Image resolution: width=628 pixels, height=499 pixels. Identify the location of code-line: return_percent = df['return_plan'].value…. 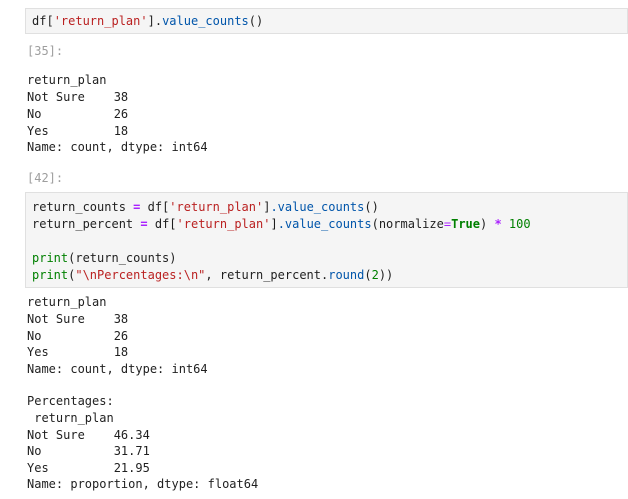
(281, 224).